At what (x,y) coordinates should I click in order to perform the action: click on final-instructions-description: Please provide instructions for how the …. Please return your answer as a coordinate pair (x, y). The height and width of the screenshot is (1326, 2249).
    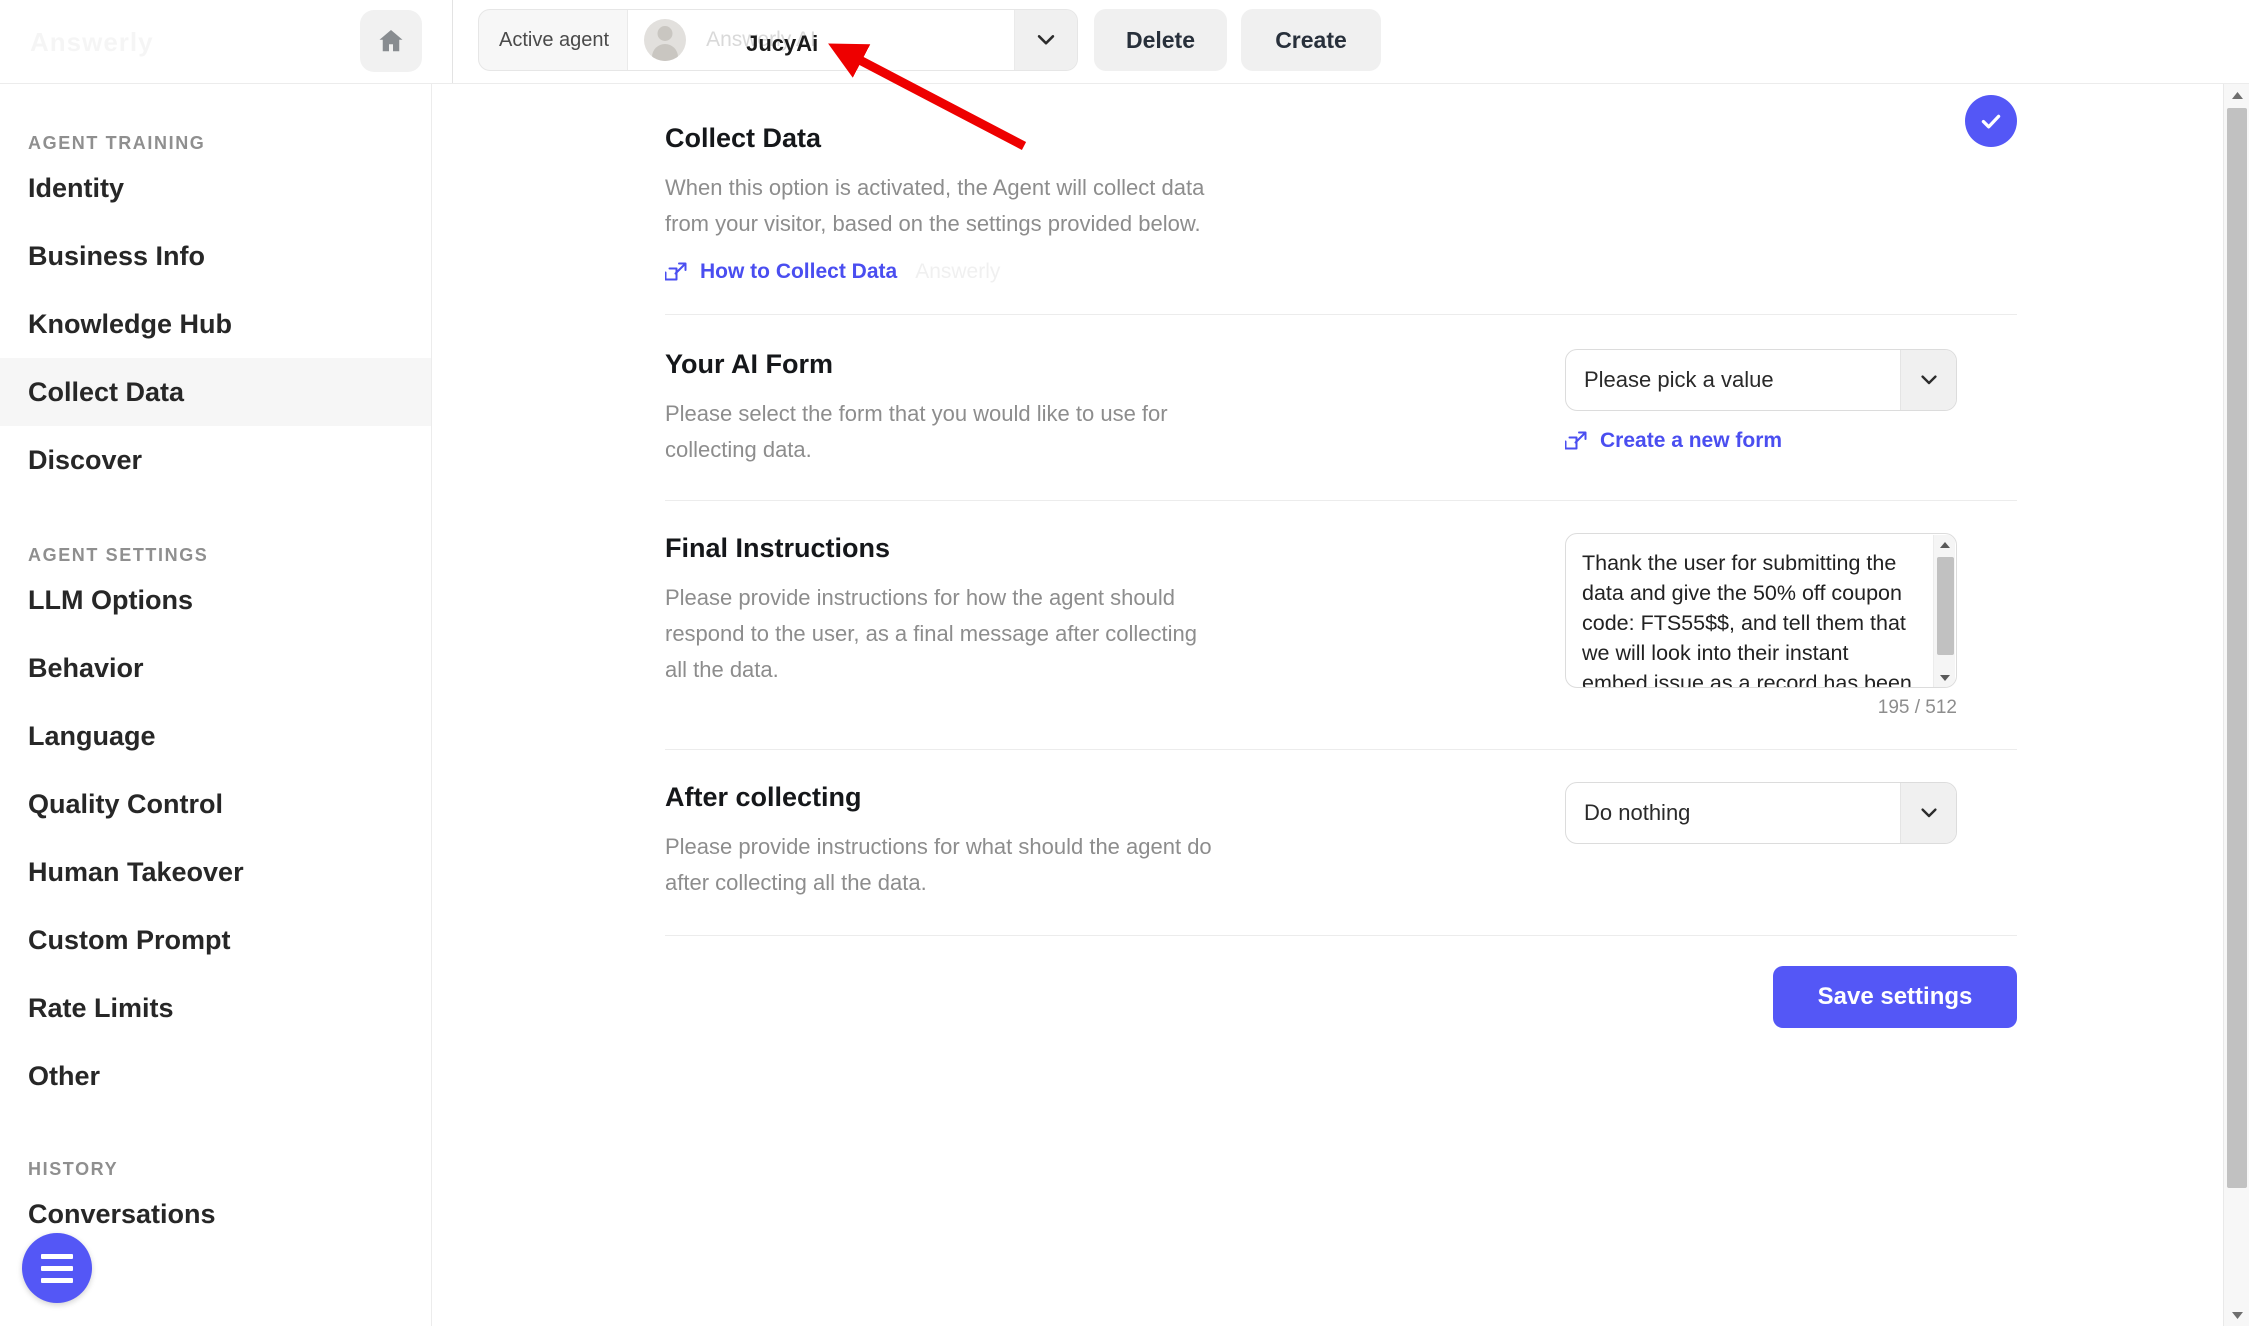
    Looking at the image, I should click on (931, 633).